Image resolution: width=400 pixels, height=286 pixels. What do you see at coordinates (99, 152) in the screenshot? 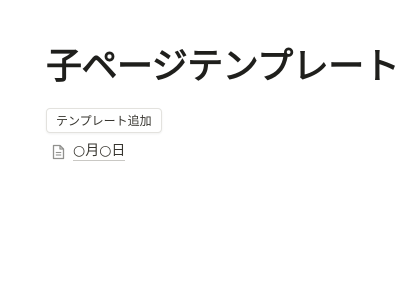
I see `subpage-label: ○月○日` at bounding box center [99, 152].